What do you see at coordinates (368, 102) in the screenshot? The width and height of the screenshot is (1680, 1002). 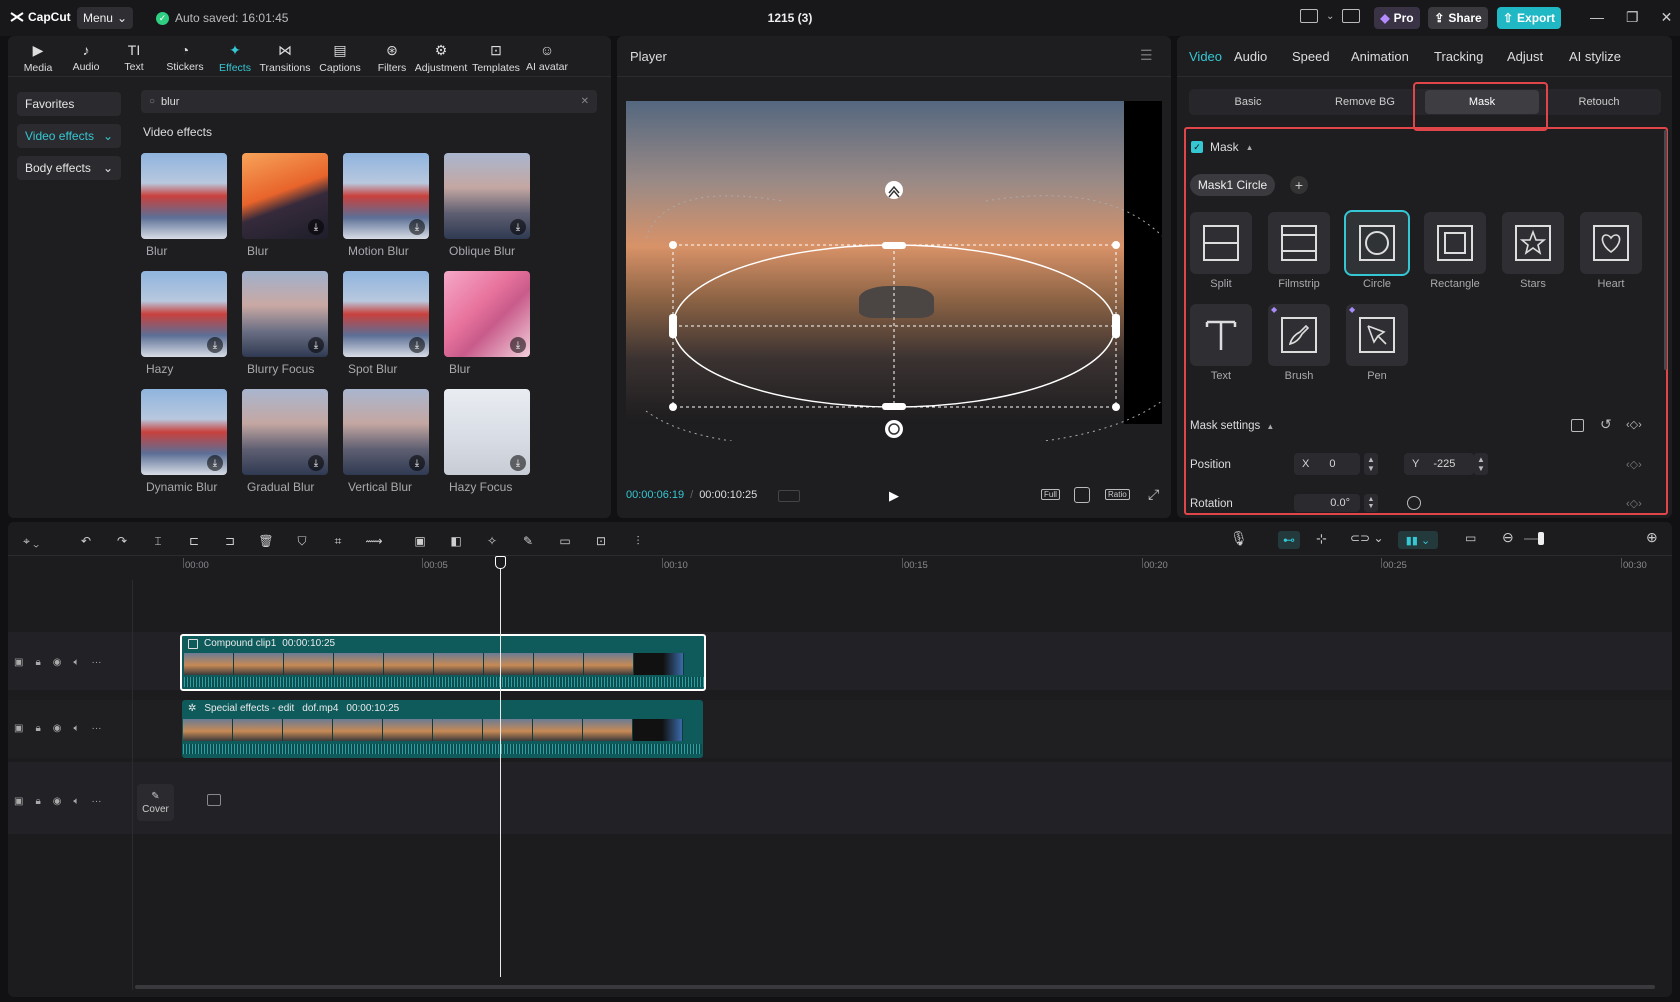 I see `search-input: blur` at bounding box center [368, 102].